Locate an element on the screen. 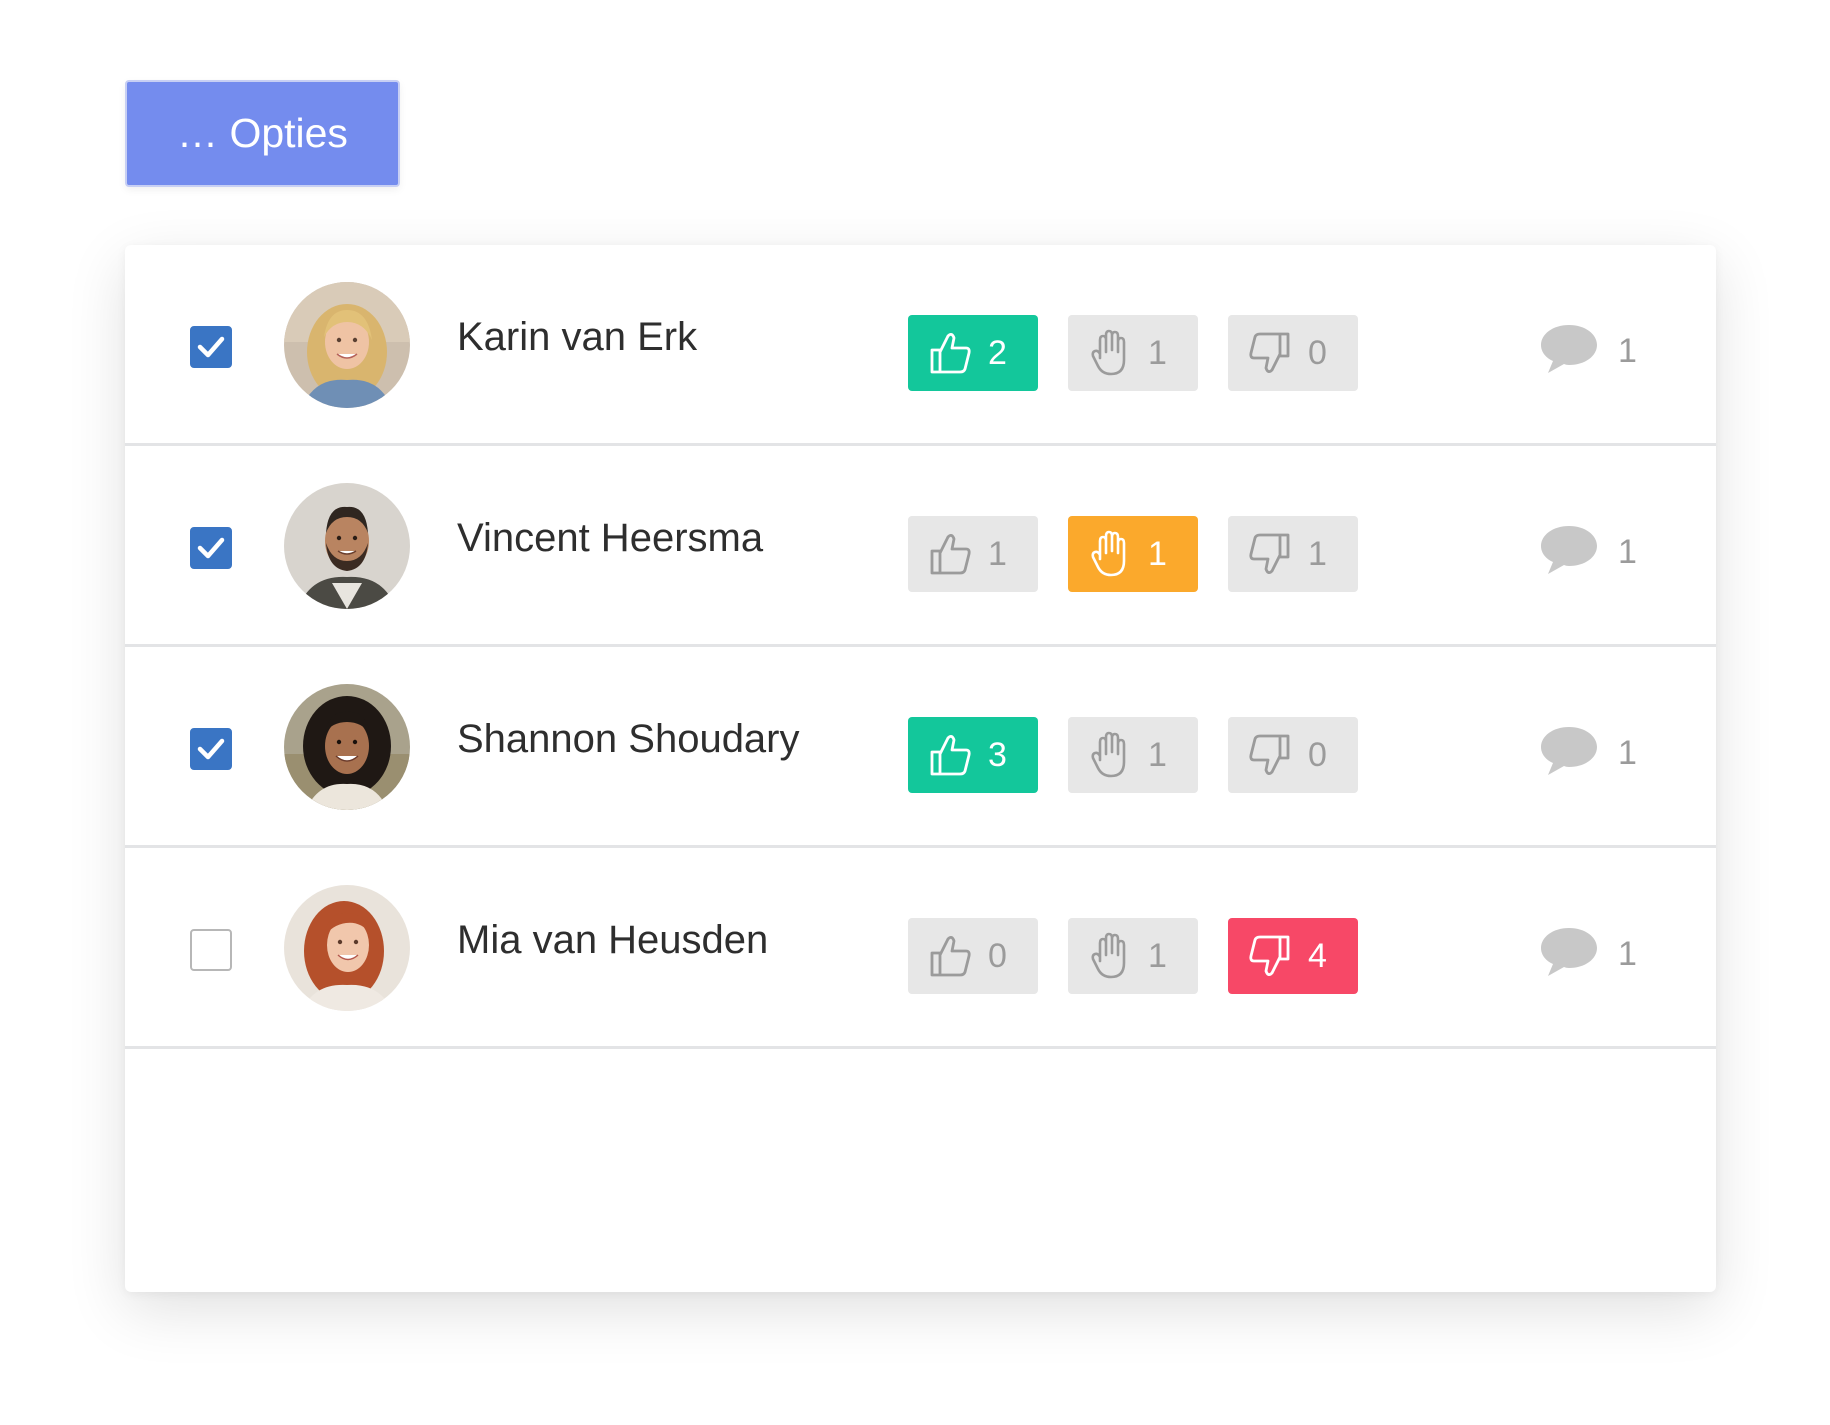 Image resolution: width=1830 pixels, height=1425 pixels. vote-down-count: 1 is located at coordinates (1317, 554).